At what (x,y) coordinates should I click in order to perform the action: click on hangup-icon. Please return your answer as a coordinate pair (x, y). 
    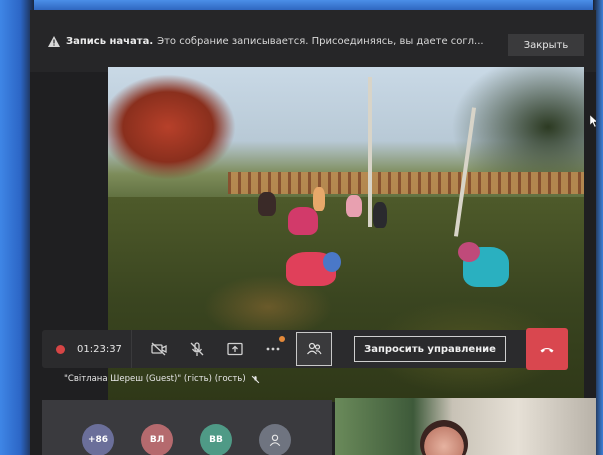
    Looking at the image, I should click on (547, 350).